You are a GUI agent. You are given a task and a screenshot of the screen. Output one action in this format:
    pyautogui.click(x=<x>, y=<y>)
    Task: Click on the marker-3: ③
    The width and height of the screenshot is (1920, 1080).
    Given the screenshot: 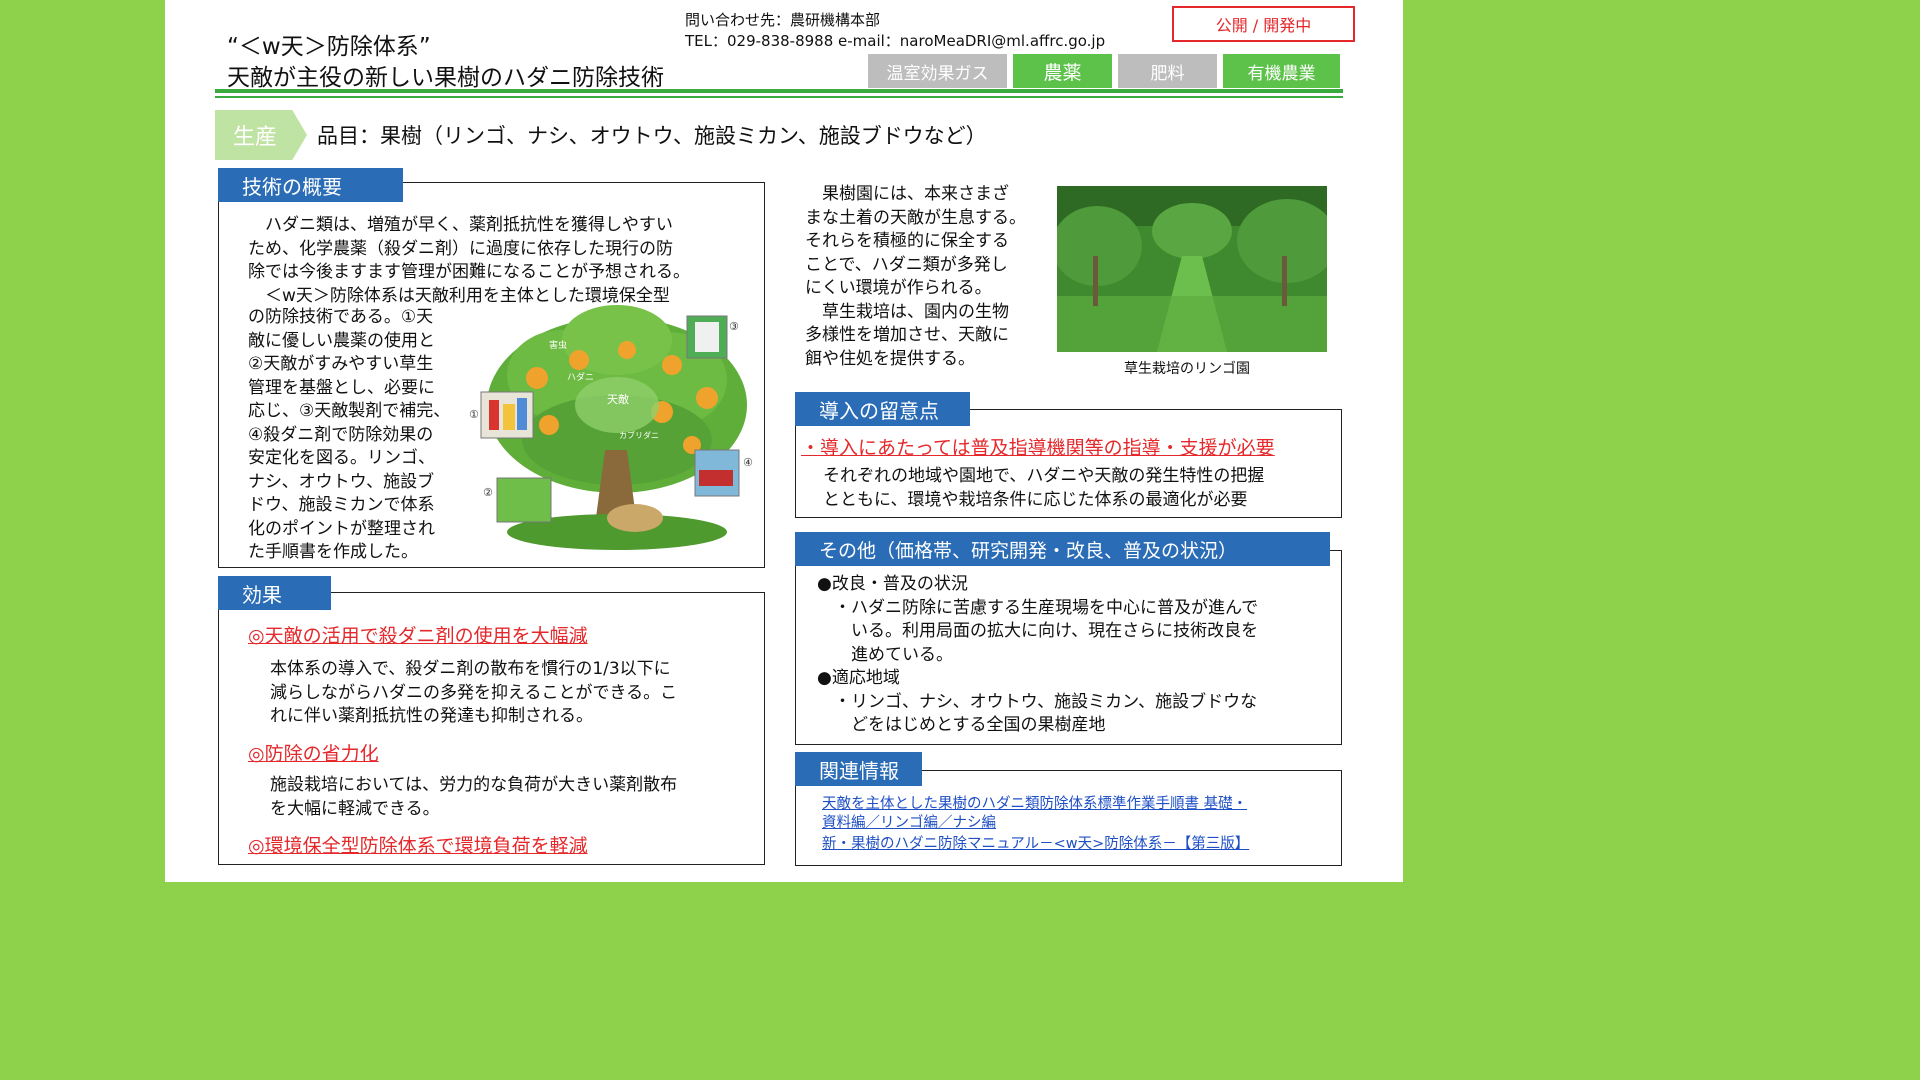 What is the action you would take?
    pyautogui.click(x=734, y=326)
    